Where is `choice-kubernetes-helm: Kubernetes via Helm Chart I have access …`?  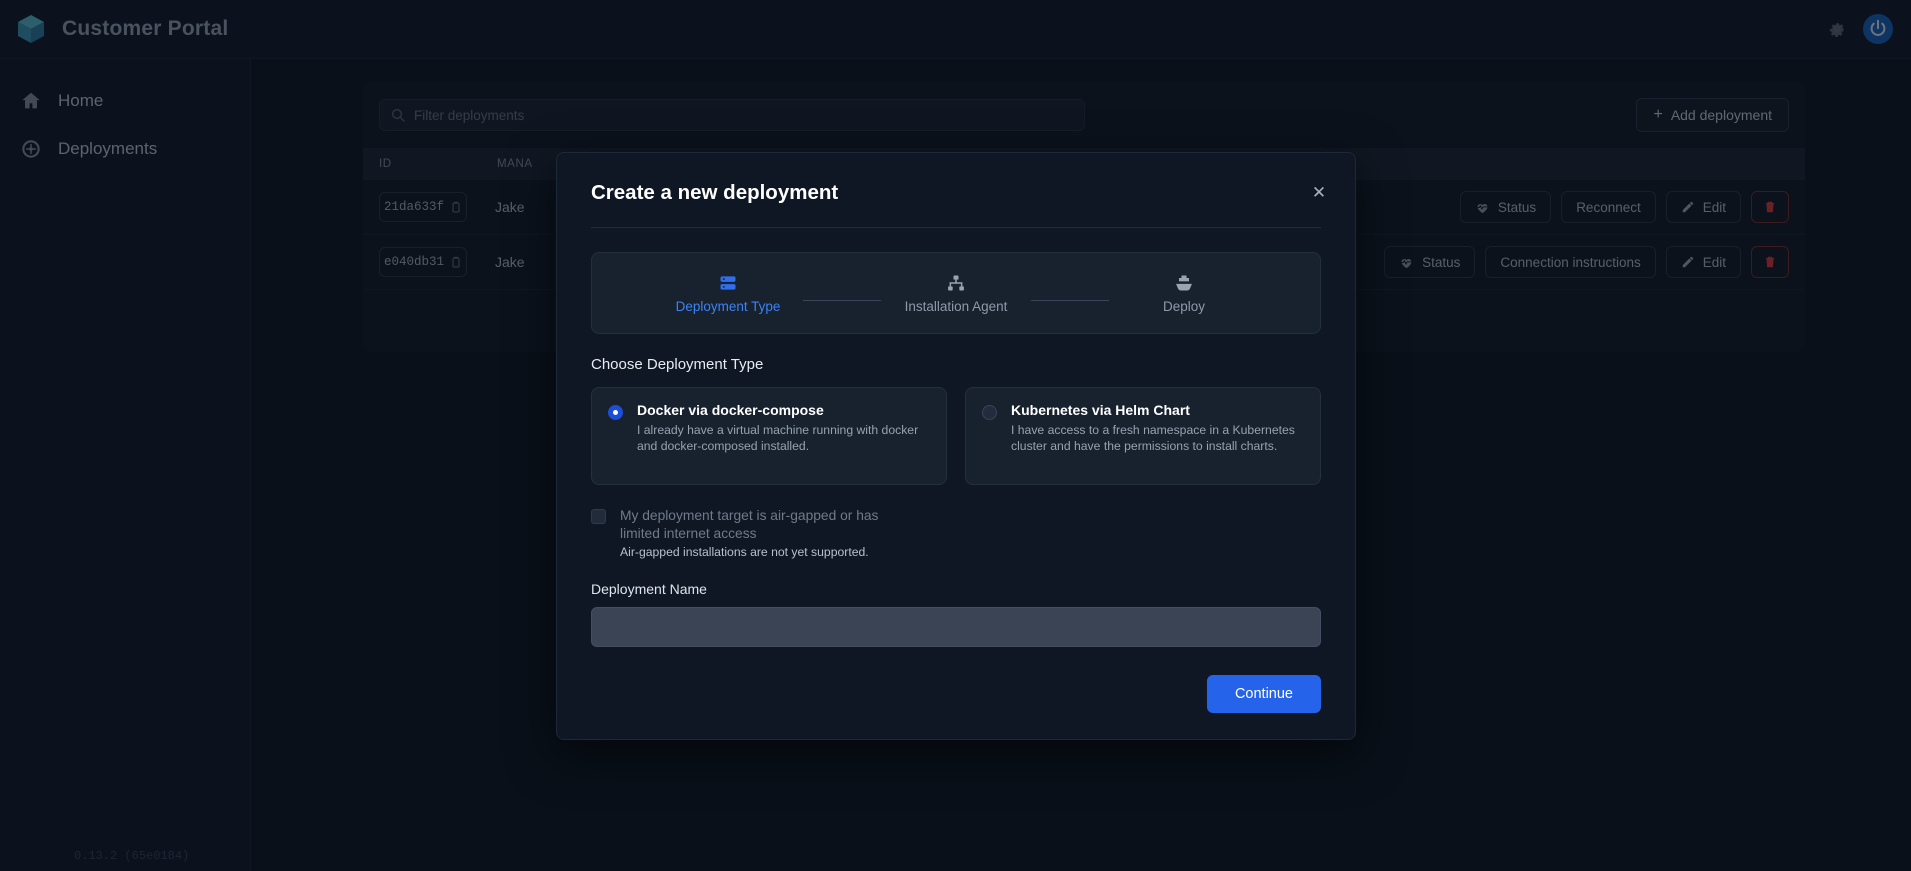 choice-kubernetes-helm: Kubernetes via Helm Chart I have access … is located at coordinates (1143, 436).